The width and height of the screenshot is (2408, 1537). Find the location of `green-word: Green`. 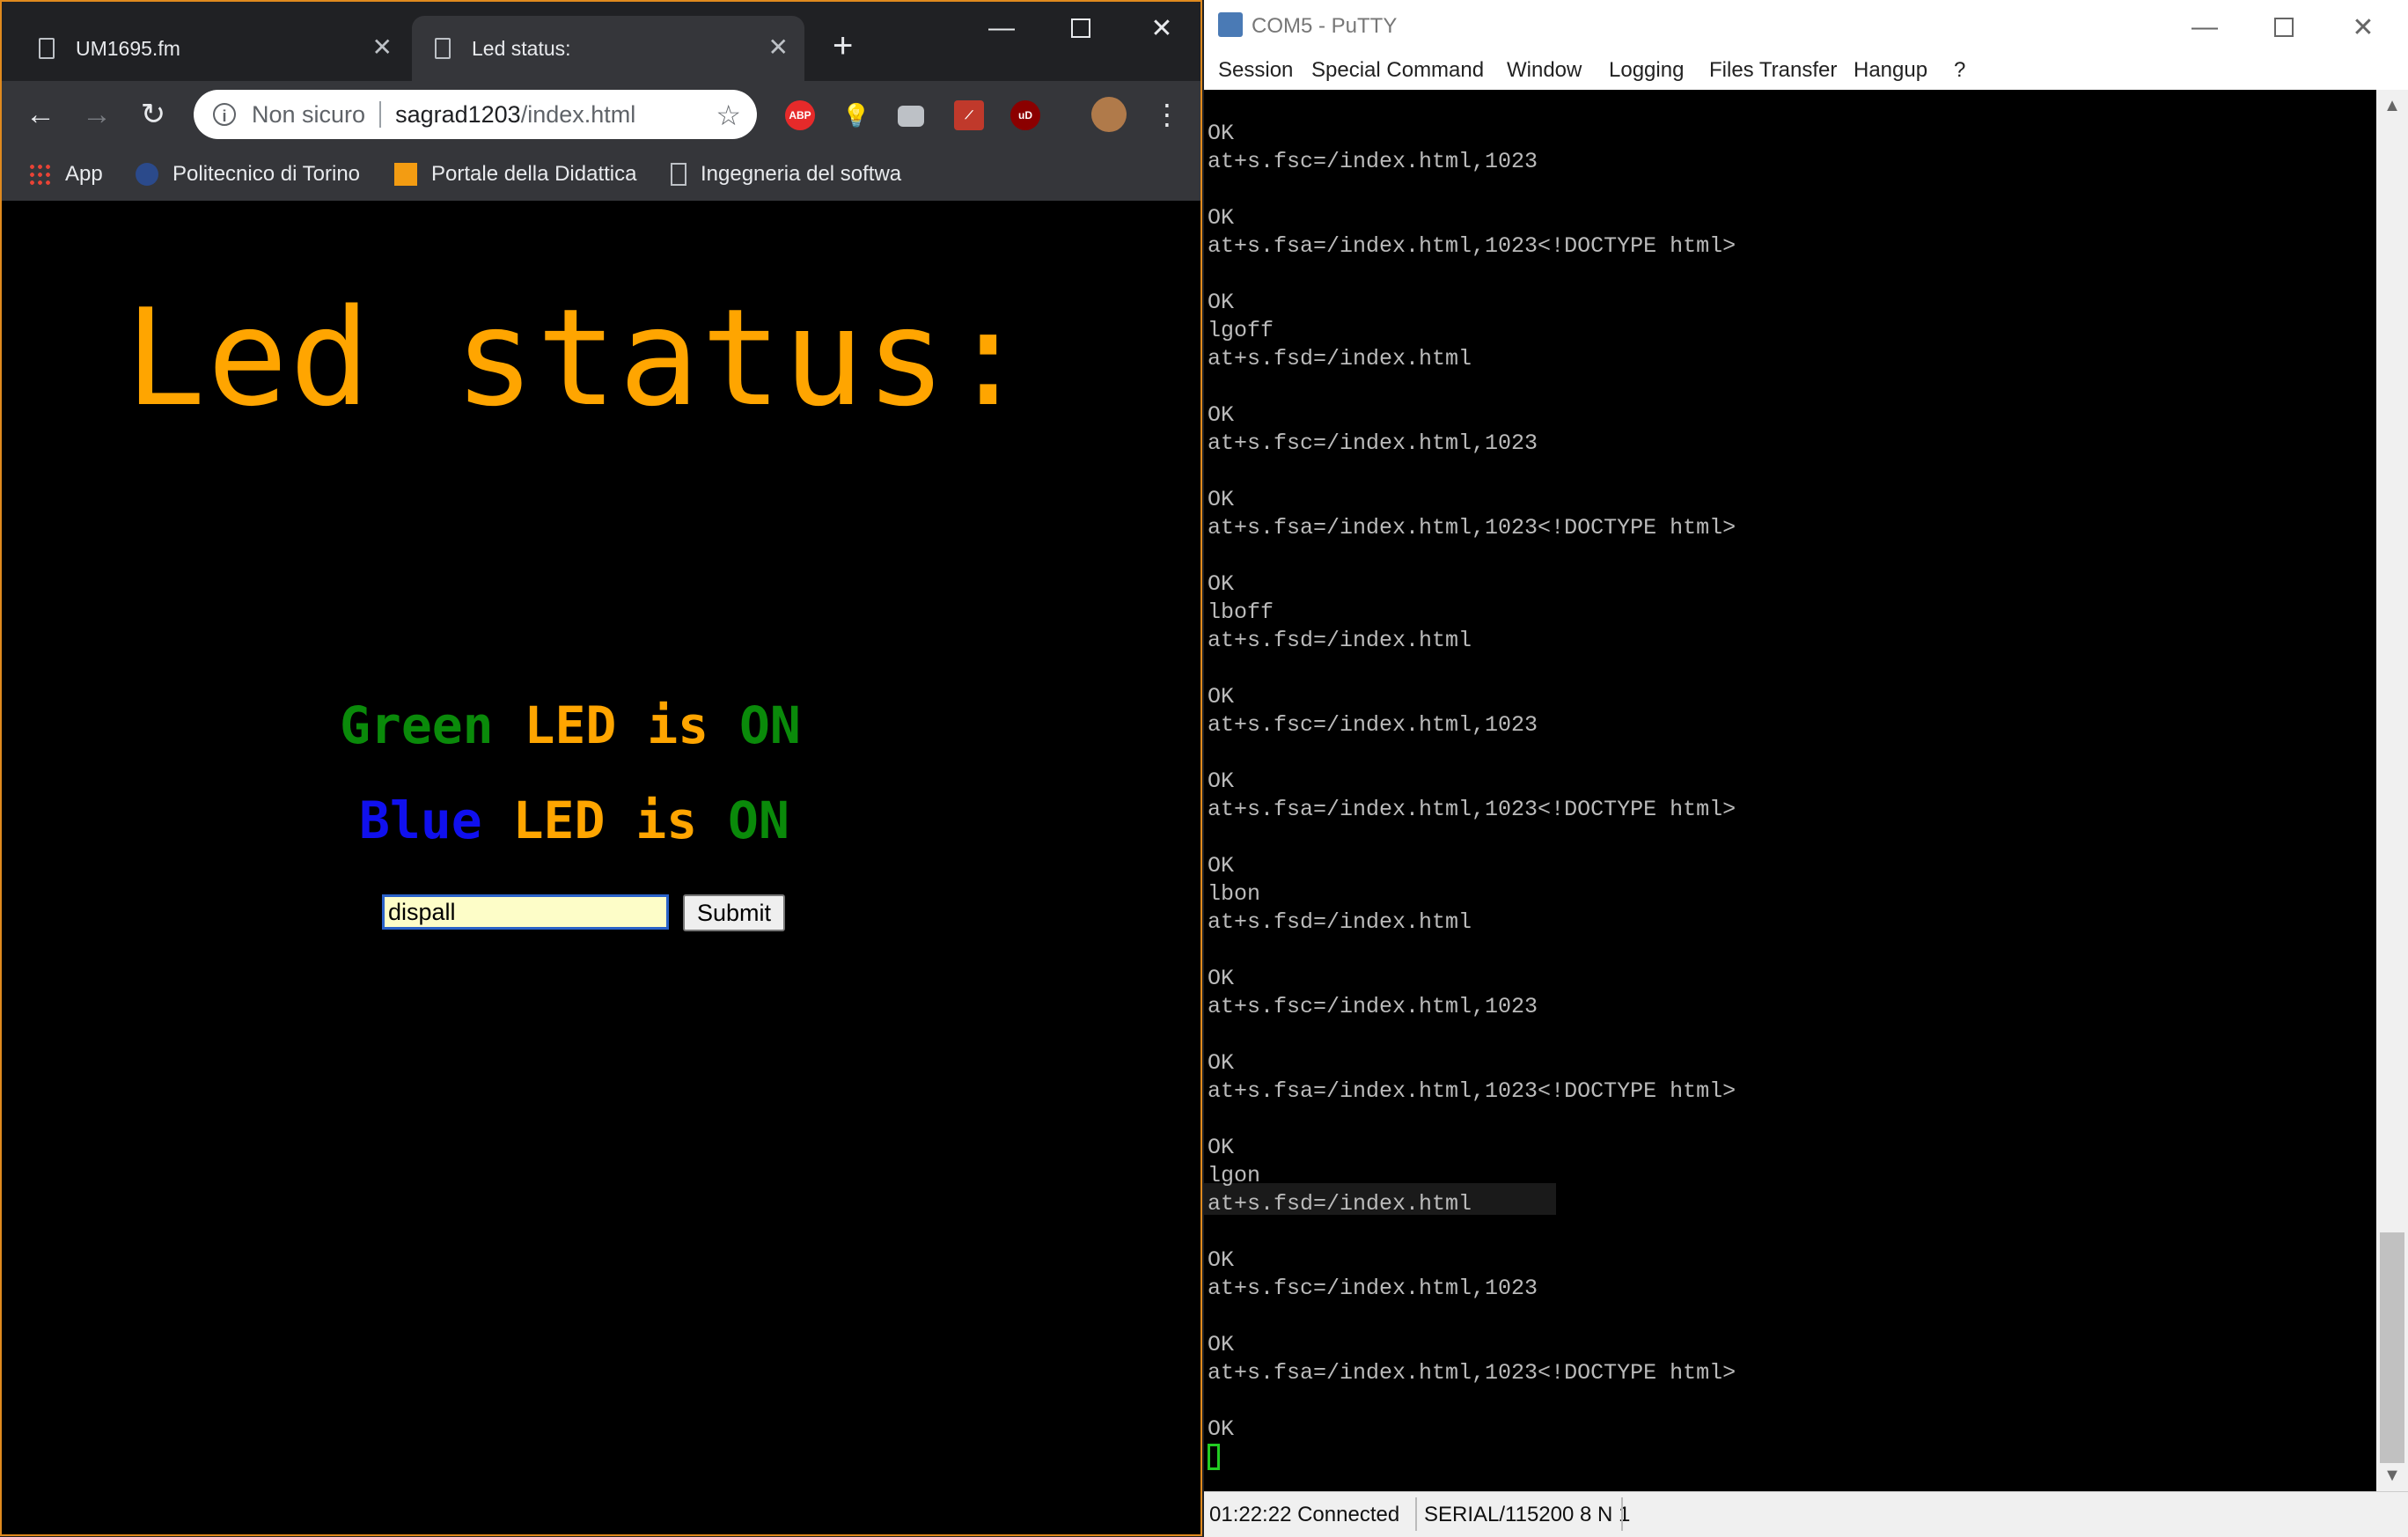

green-word: Green is located at coordinates (417, 725).